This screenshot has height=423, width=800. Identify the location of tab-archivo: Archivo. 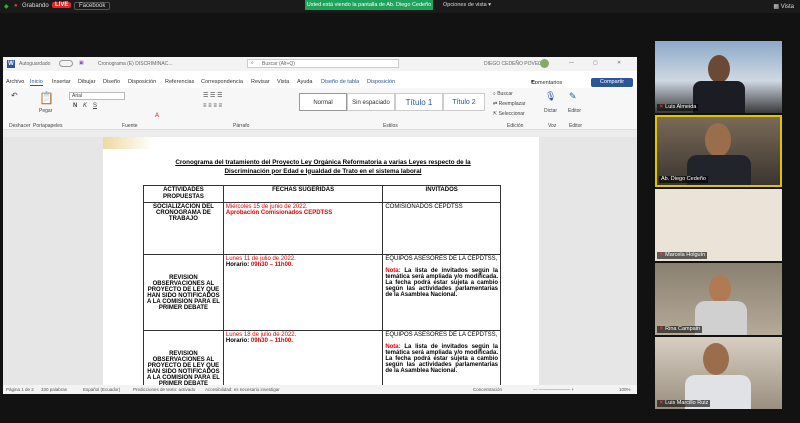
(15, 82).